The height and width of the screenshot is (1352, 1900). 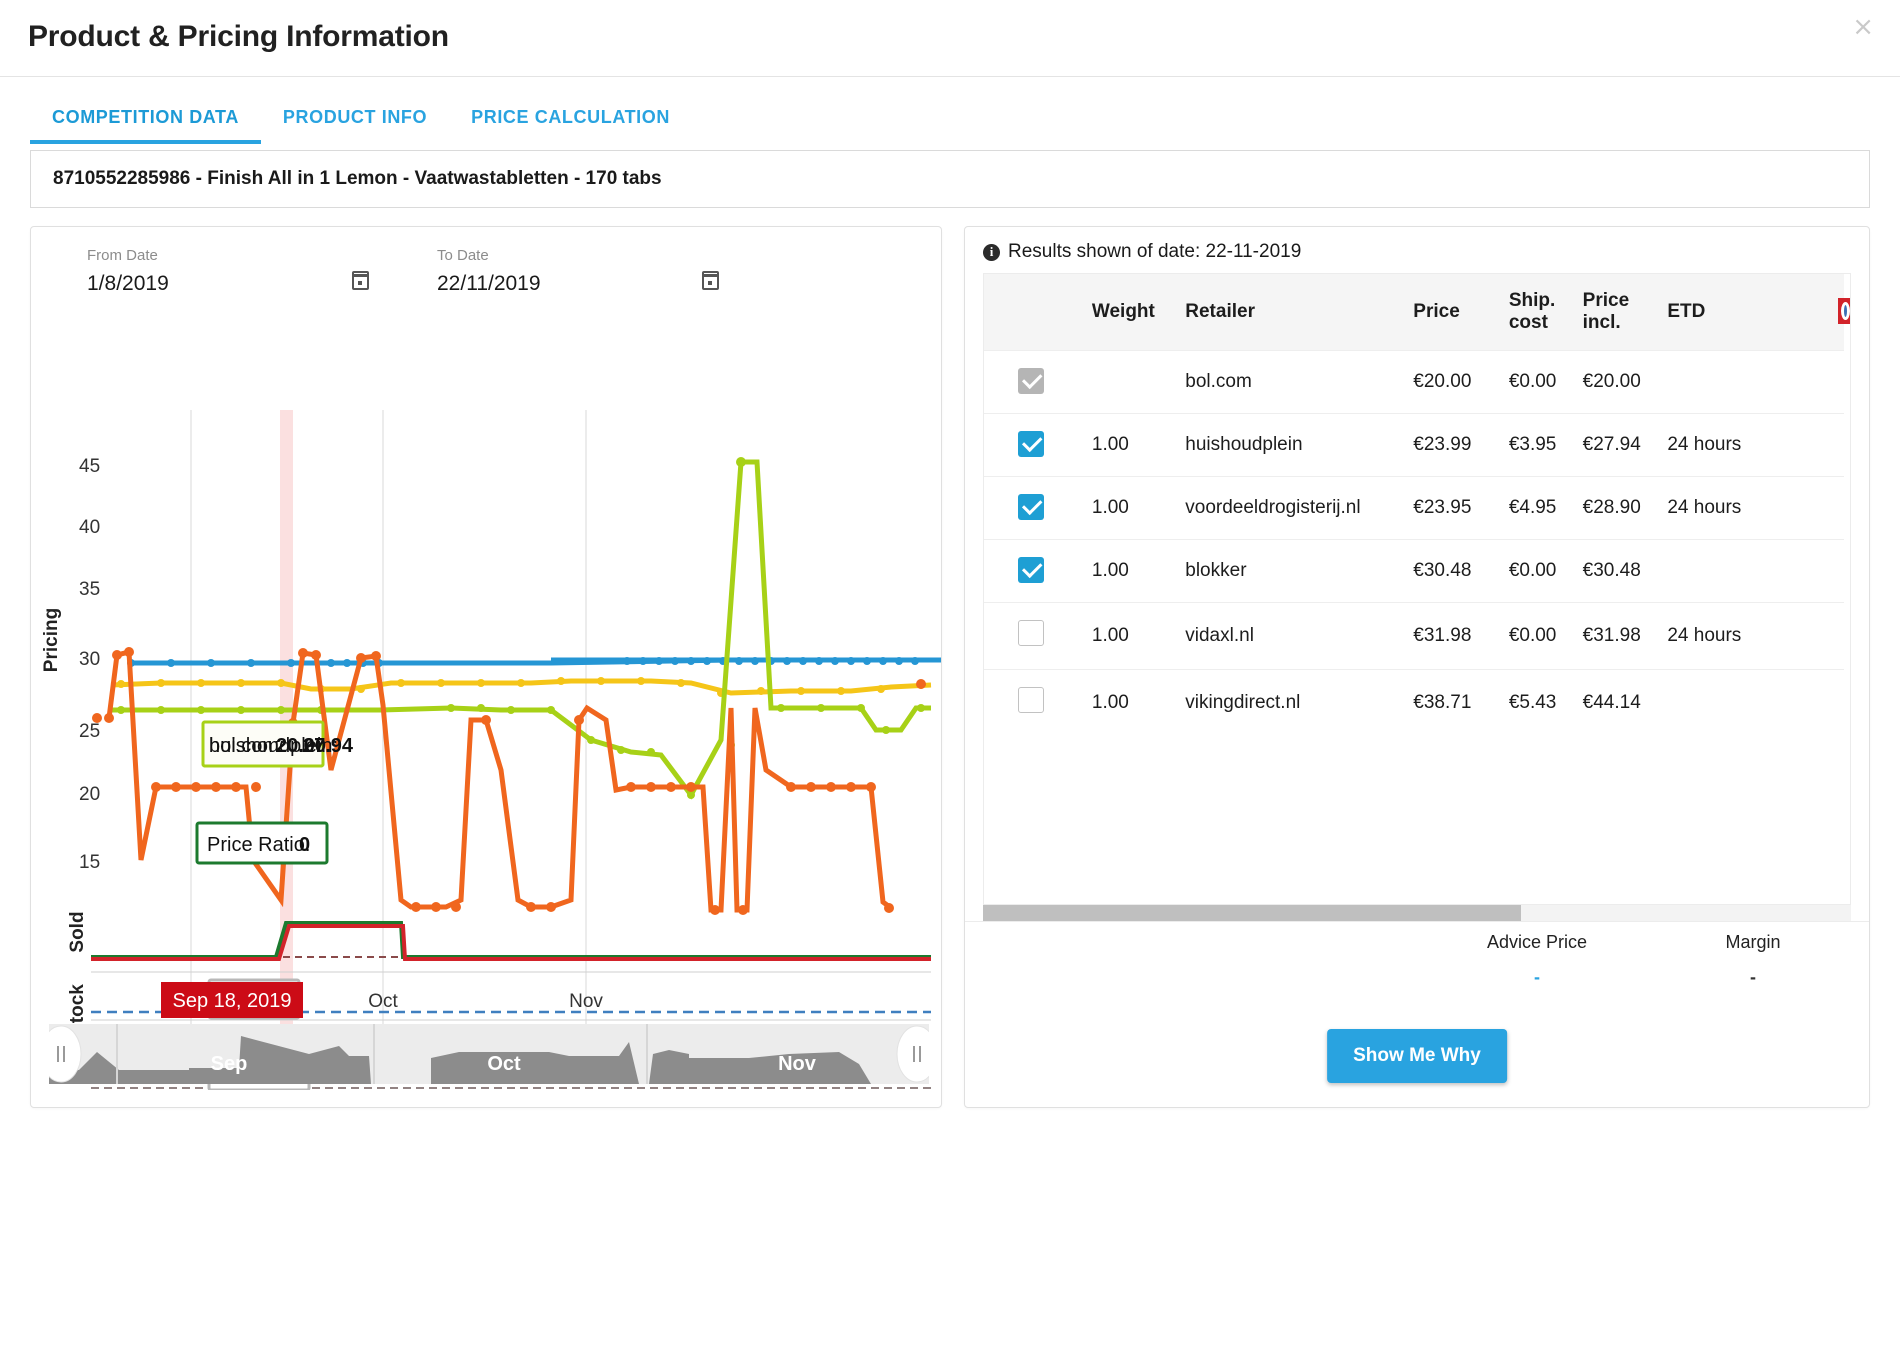 I want to click on cell-retailer: vikingdirect.nl, so click(x=1291, y=702).